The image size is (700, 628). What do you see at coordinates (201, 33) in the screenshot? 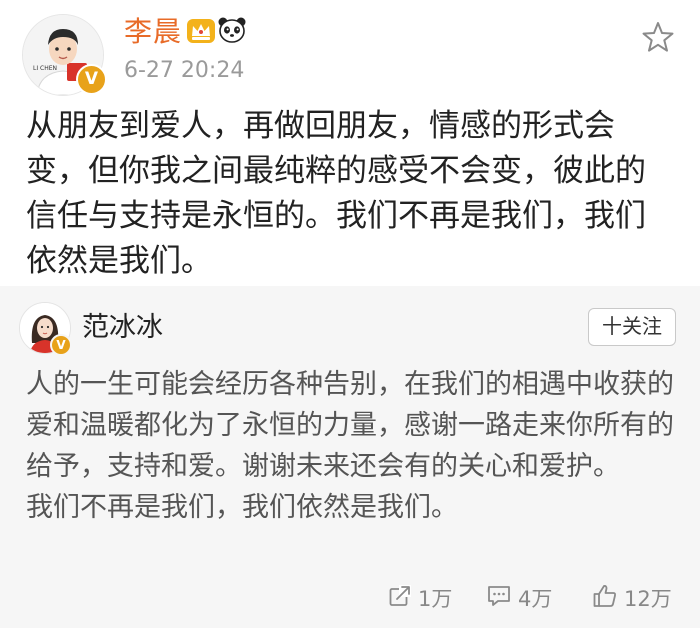
I see `crown-icon` at bounding box center [201, 33].